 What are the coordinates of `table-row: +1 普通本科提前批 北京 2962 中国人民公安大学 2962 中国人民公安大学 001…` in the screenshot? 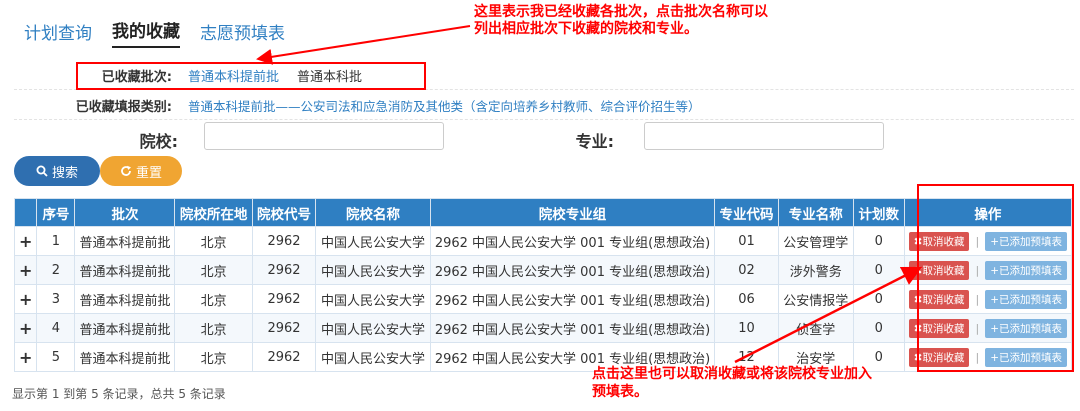 It's located at (543, 241).